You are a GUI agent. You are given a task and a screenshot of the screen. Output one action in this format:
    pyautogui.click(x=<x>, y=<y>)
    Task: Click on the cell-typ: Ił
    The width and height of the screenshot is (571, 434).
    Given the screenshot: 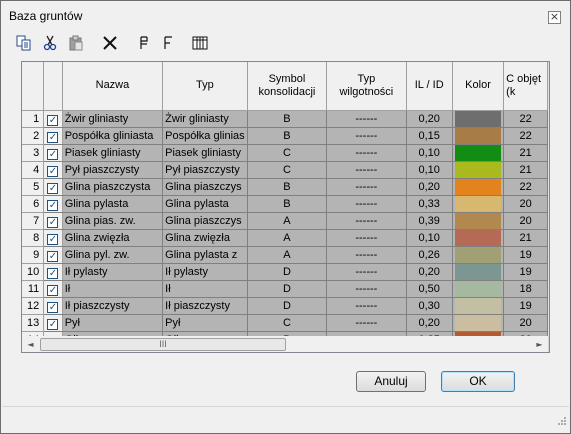 What is the action you would take?
    pyautogui.click(x=205, y=289)
    